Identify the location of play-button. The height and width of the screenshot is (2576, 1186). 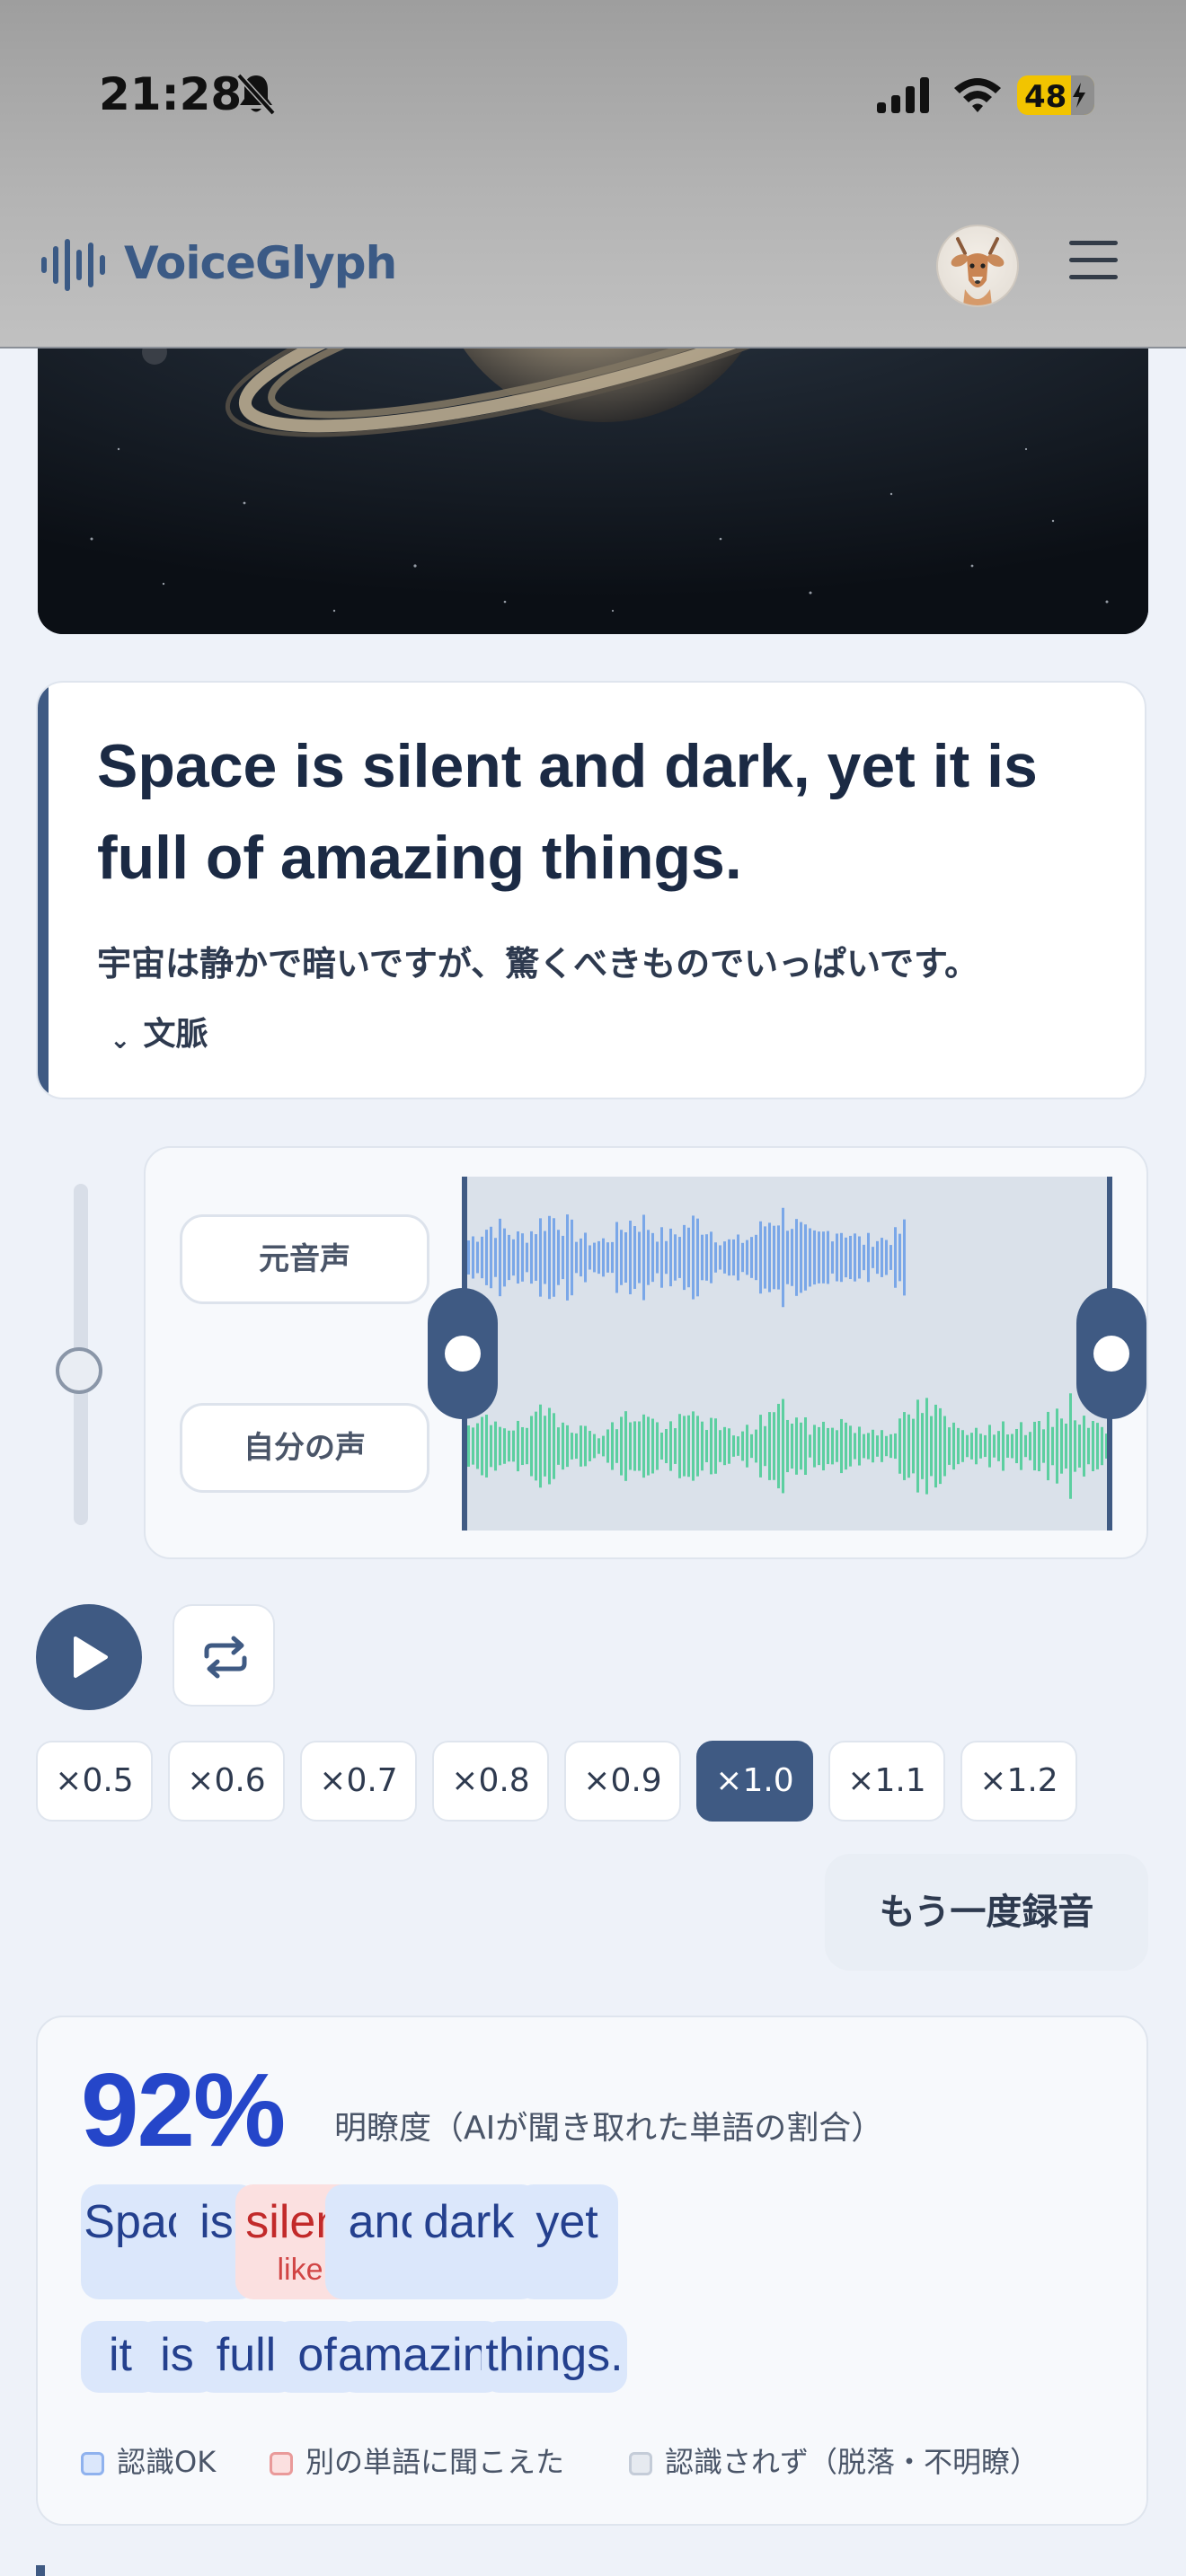
(89, 1657).